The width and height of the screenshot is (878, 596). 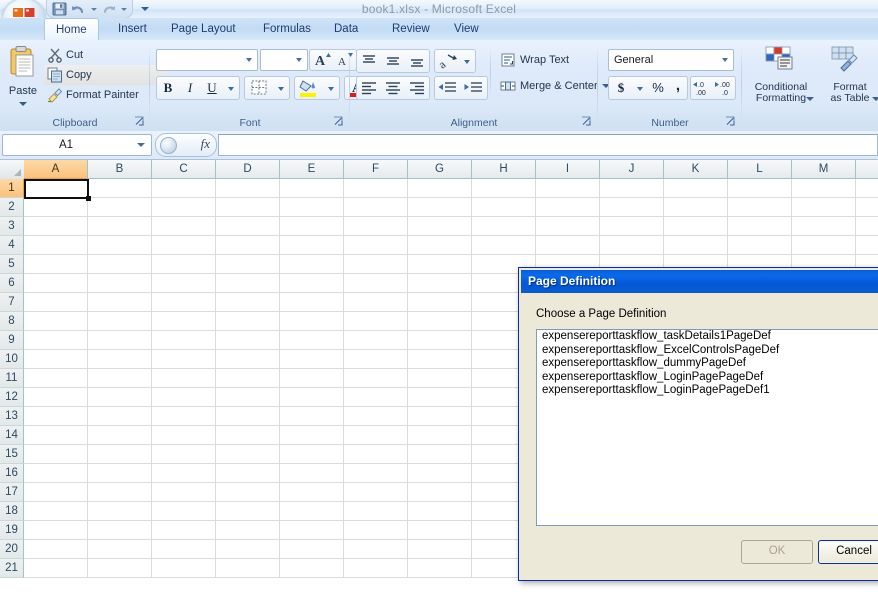 What do you see at coordinates (249, 60) in the screenshot?
I see `font-name-dropdown-icon` at bounding box center [249, 60].